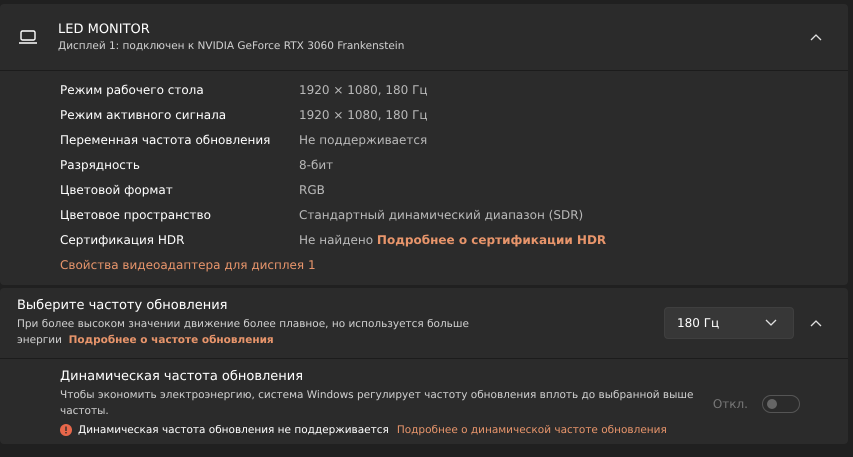 The height and width of the screenshot is (457, 853). What do you see at coordinates (316, 165) in the screenshot?
I see `property-value: 8-бит` at bounding box center [316, 165].